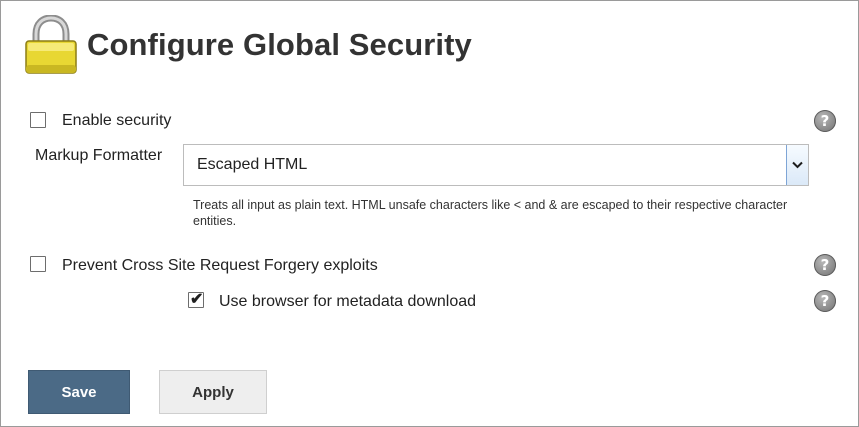  I want to click on help-icon-enable-security: ?, so click(825, 121).